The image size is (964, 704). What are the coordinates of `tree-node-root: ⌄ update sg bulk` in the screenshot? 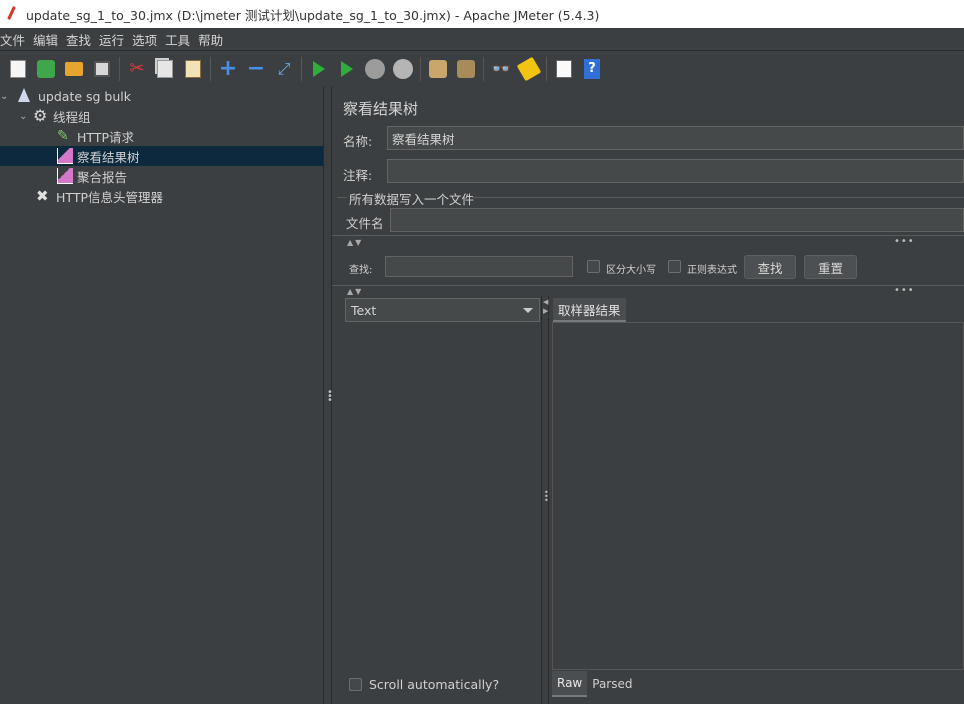 It's located at (65, 96).